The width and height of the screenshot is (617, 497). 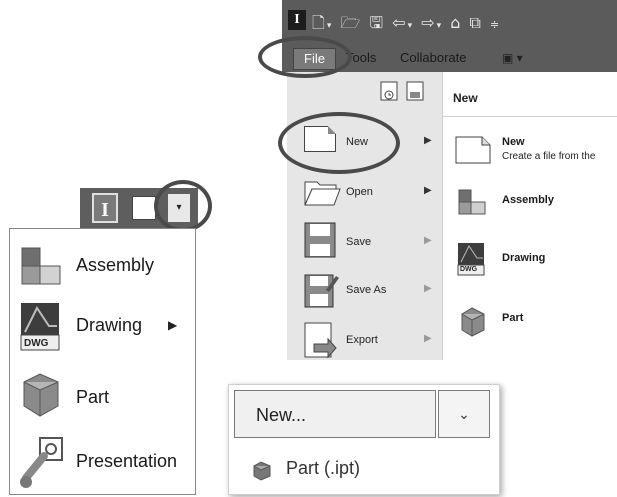 I want to click on customize-icon: ≑, so click(x=495, y=24).